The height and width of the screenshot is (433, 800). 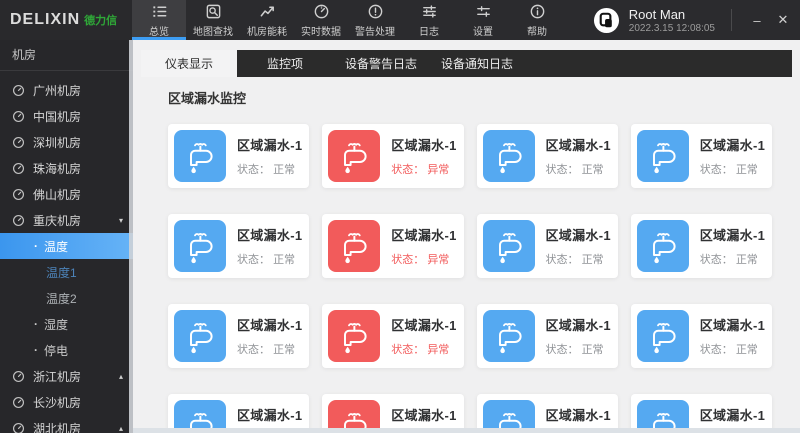 What do you see at coordinates (66, 298) in the screenshot?
I see `sidebar-item-温度2: 温度2` at bounding box center [66, 298].